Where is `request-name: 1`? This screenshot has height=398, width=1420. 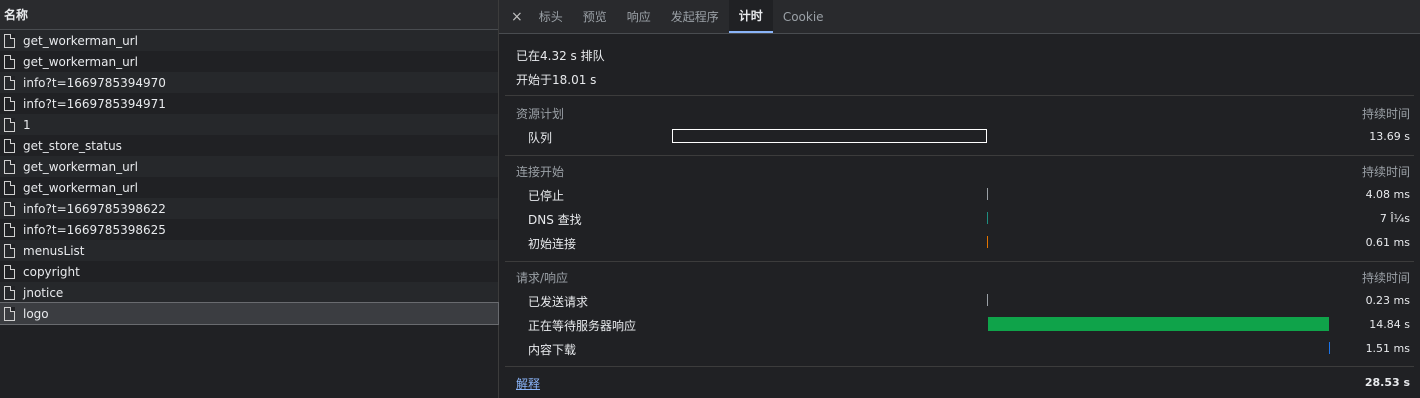
request-name: 1 is located at coordinates (27, 124).